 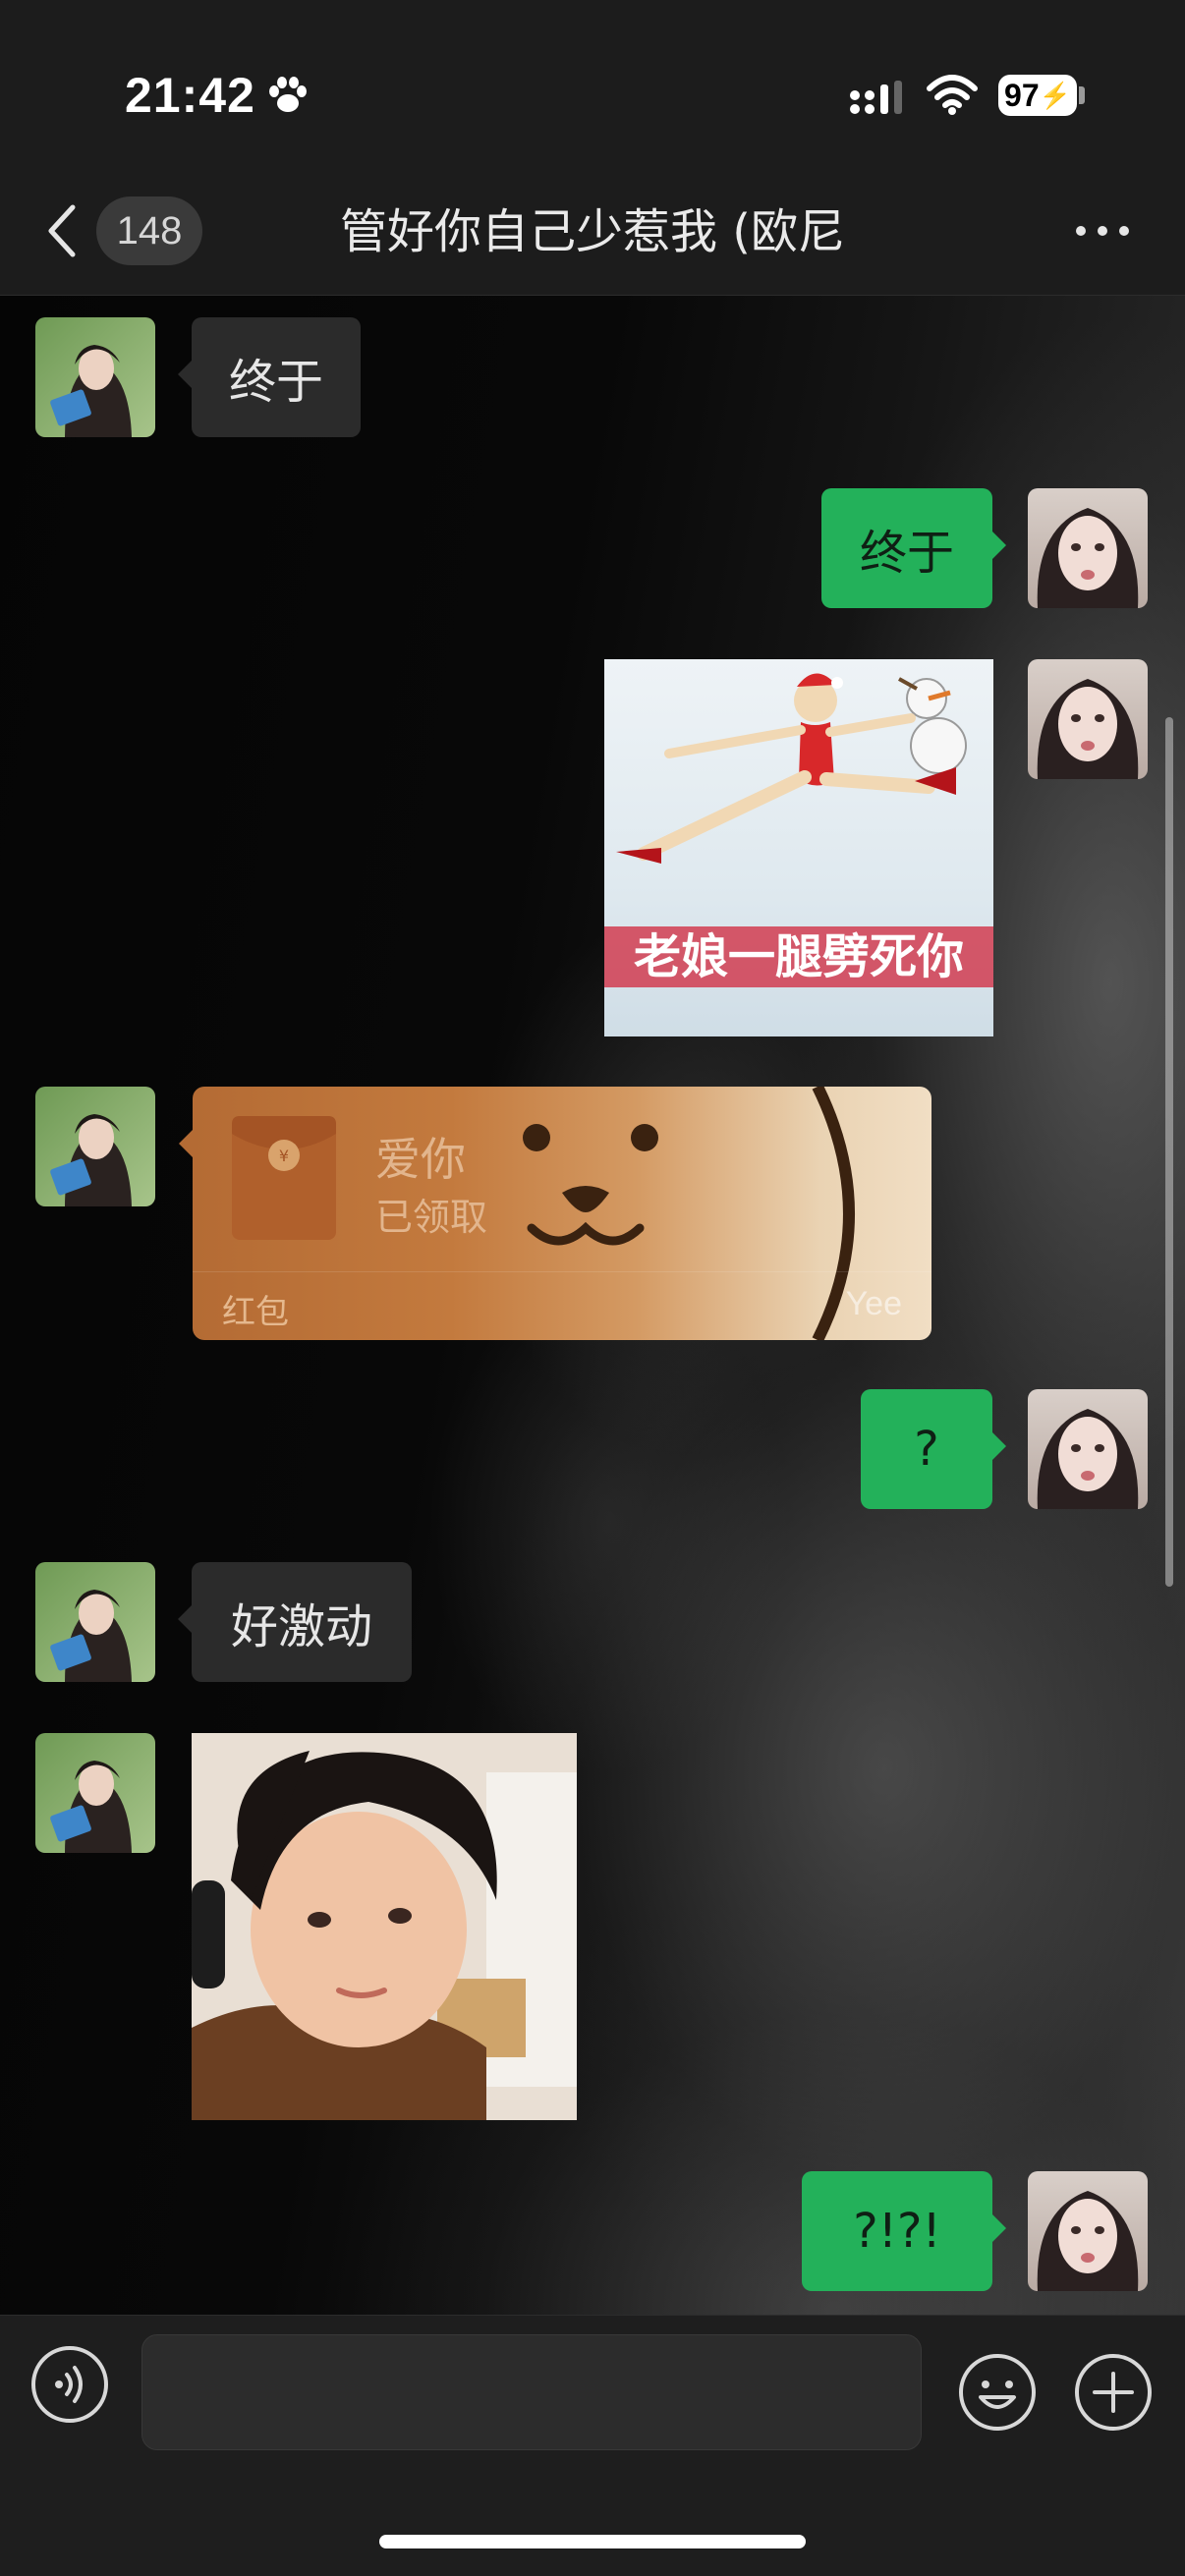 What do you see at coordinates (301, 1626) in the screenshot?
I see `message-text: 好激动` at bounding box center [301, 1626].